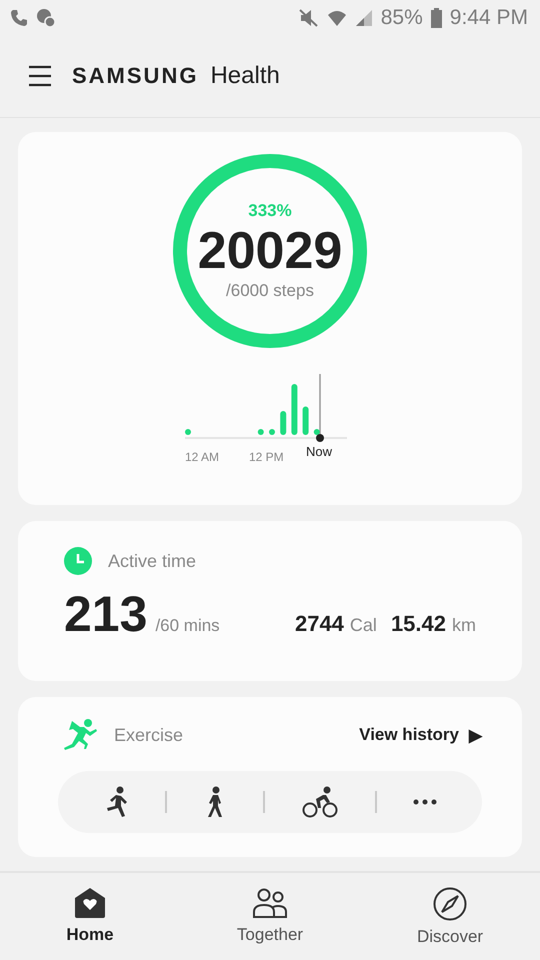  I want to click on card-title: Exercise, so click(149, 735).